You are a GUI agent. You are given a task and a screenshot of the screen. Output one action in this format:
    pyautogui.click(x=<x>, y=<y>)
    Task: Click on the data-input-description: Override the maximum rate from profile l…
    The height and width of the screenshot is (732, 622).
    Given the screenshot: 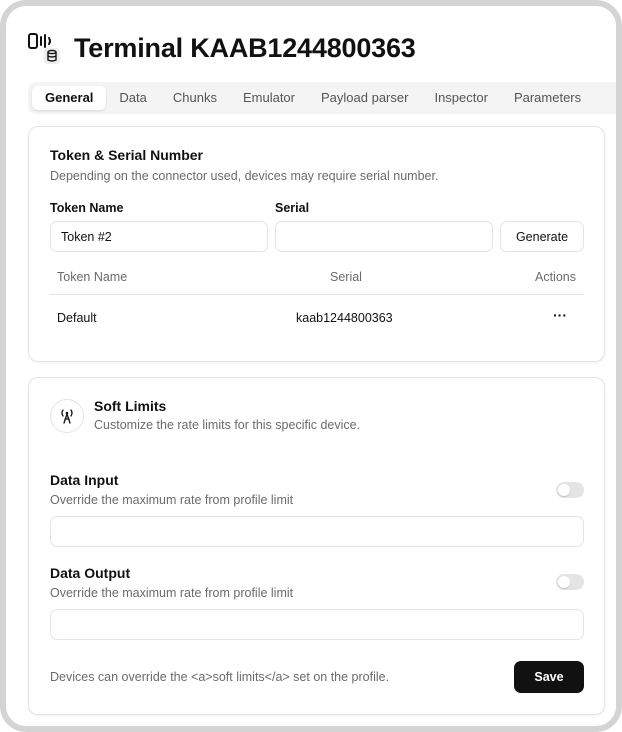 What is the action you would take?
    pyautogui.click(x=172, y=500)
    